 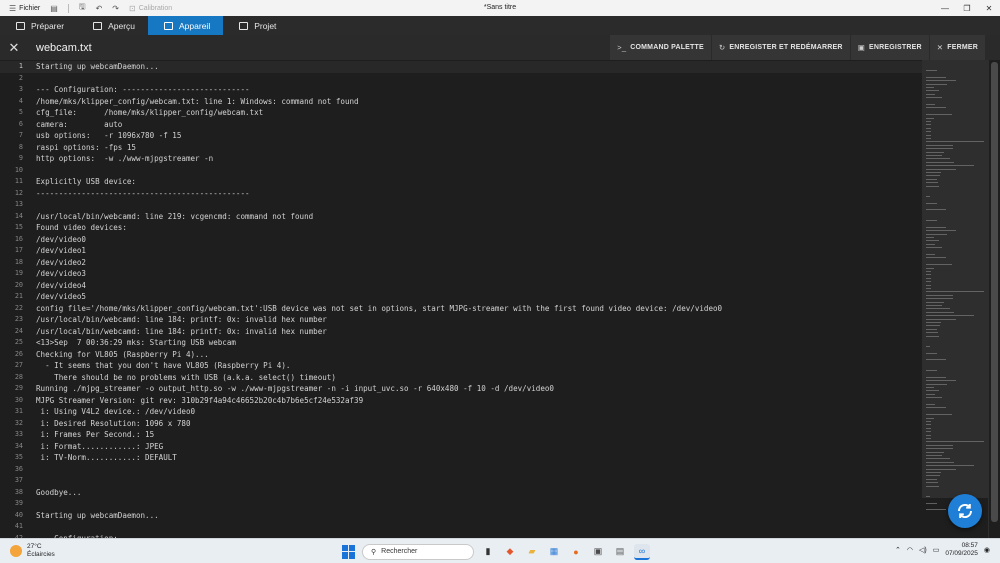 I want to click on line-number: 14, so click(x=18, y=215).